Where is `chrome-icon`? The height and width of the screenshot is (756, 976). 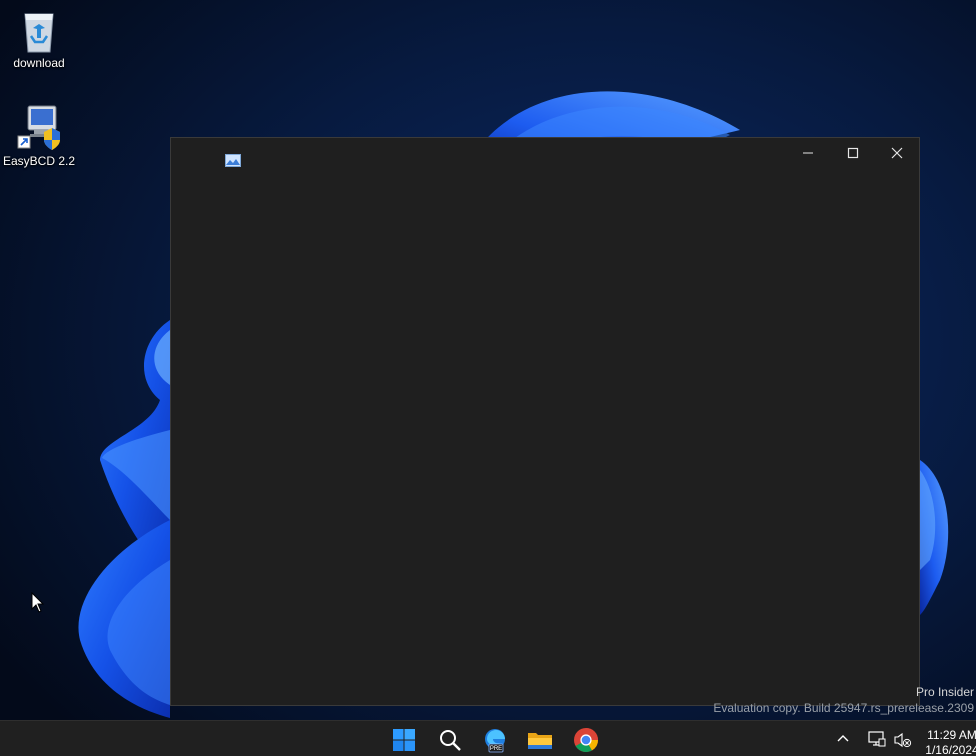 chrome-icon is located at coordinates (586, 740).